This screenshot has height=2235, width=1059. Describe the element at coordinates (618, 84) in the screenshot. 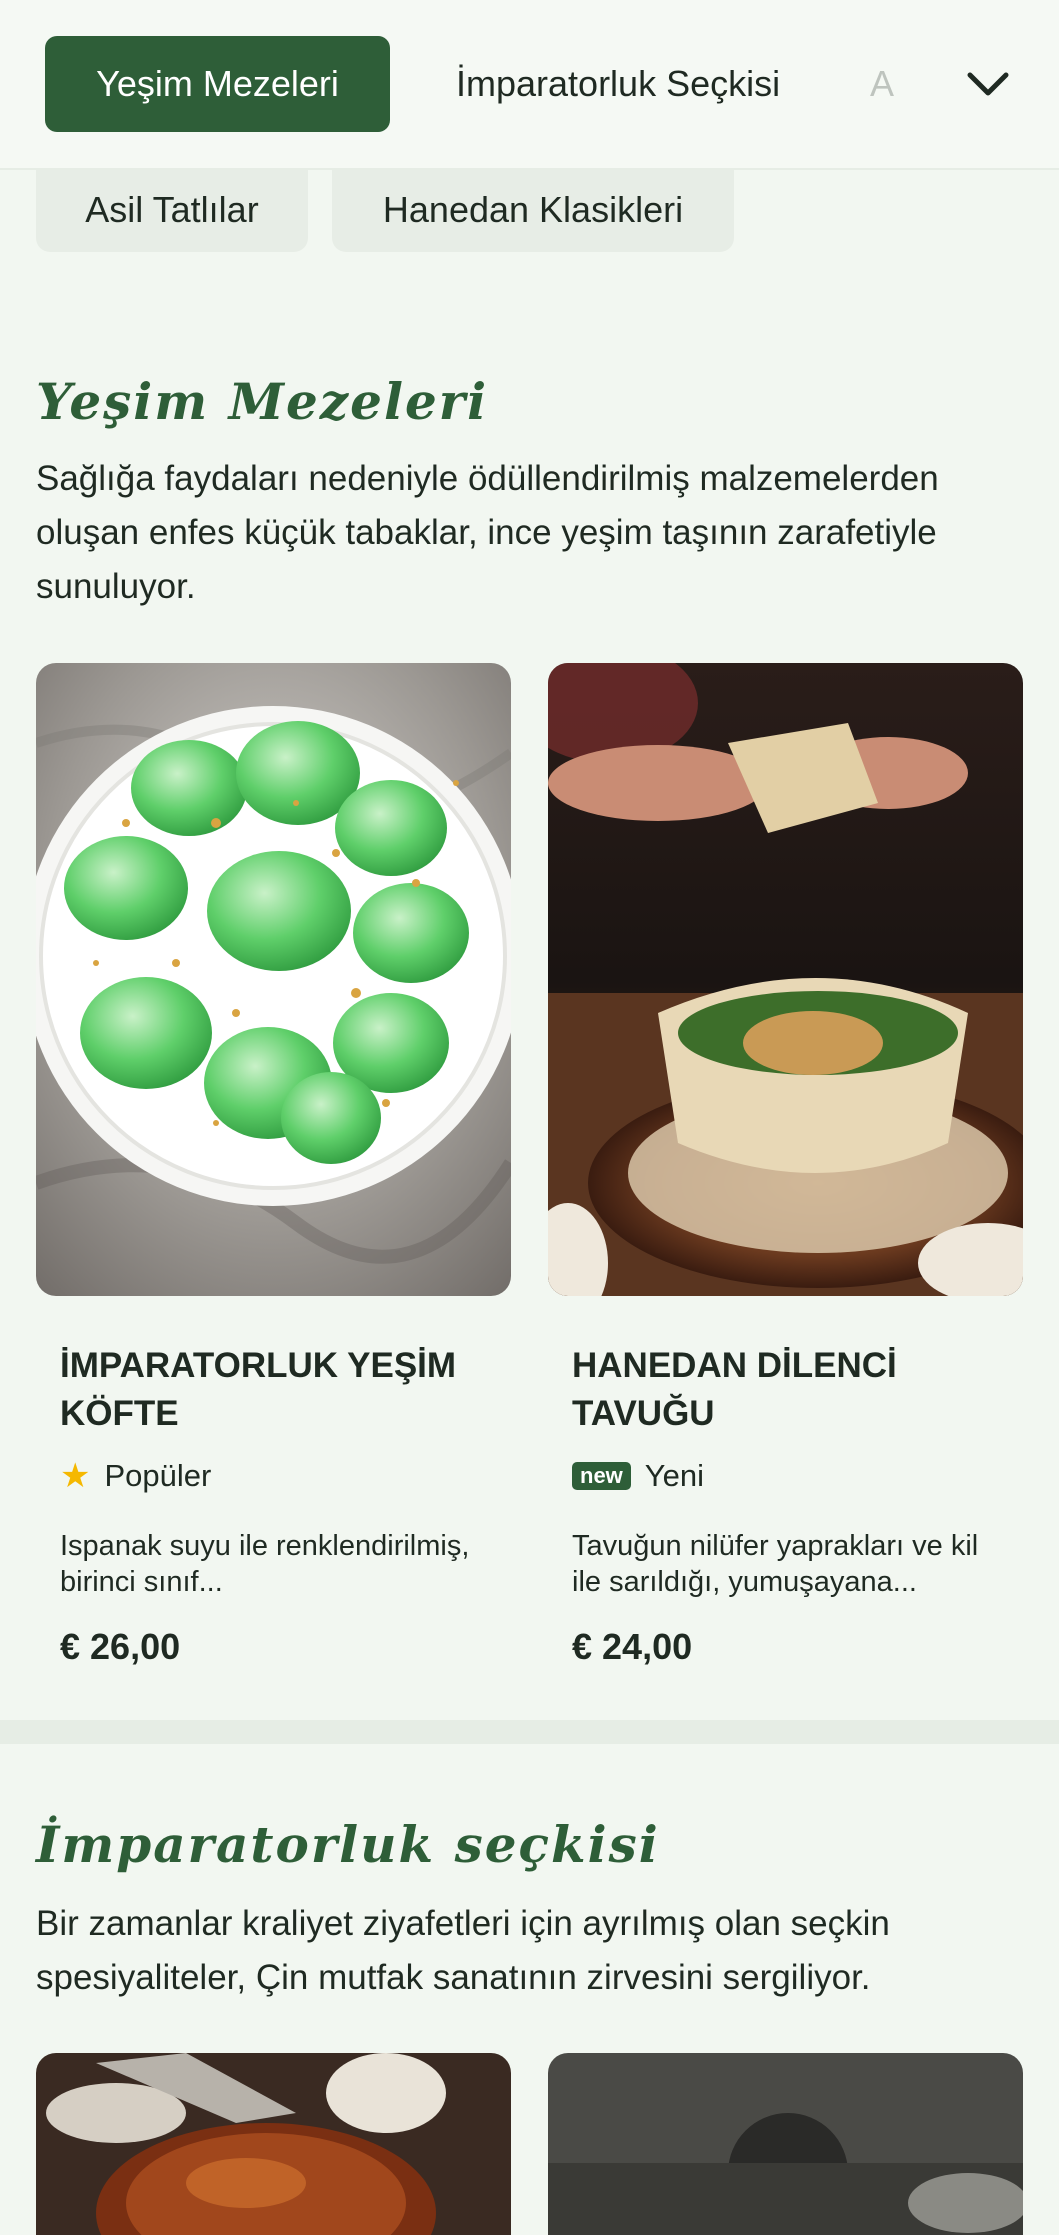

I see `tab-imparatorluk-seckisi: İmparatorluk Seçkisi` at that location.